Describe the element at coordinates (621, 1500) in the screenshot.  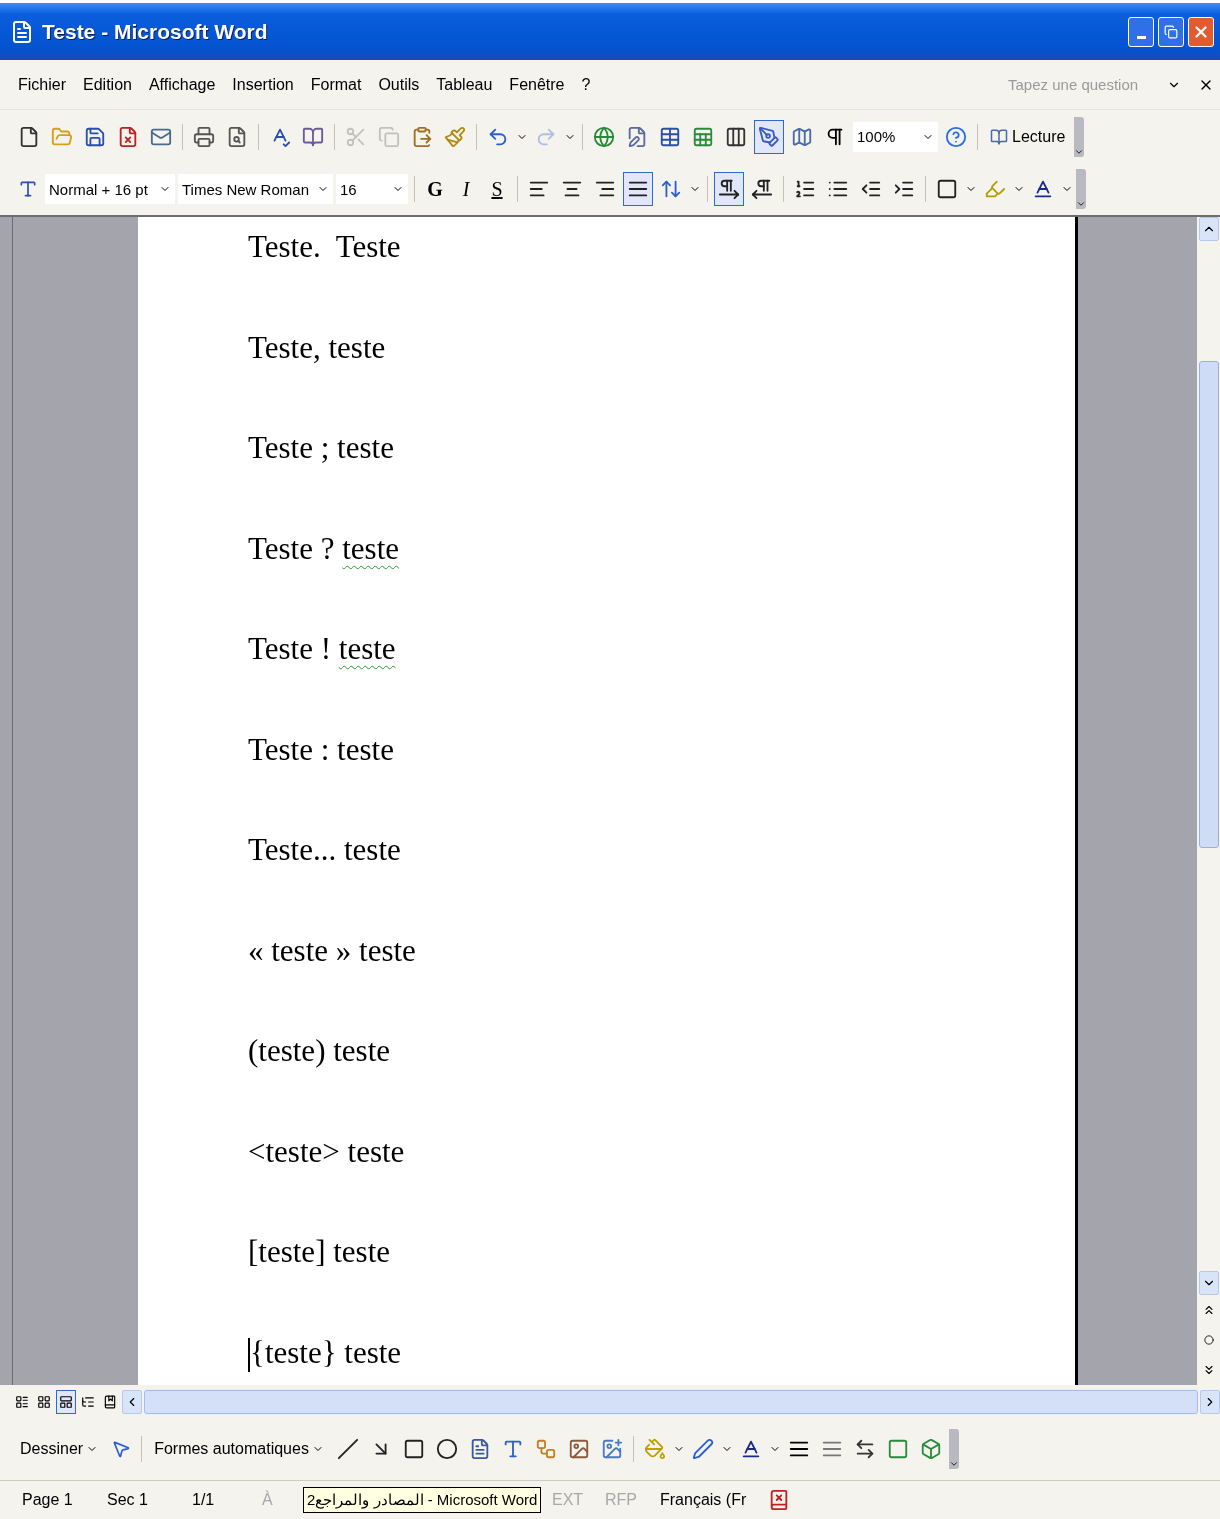
I see `status-item: RFP` at that location.